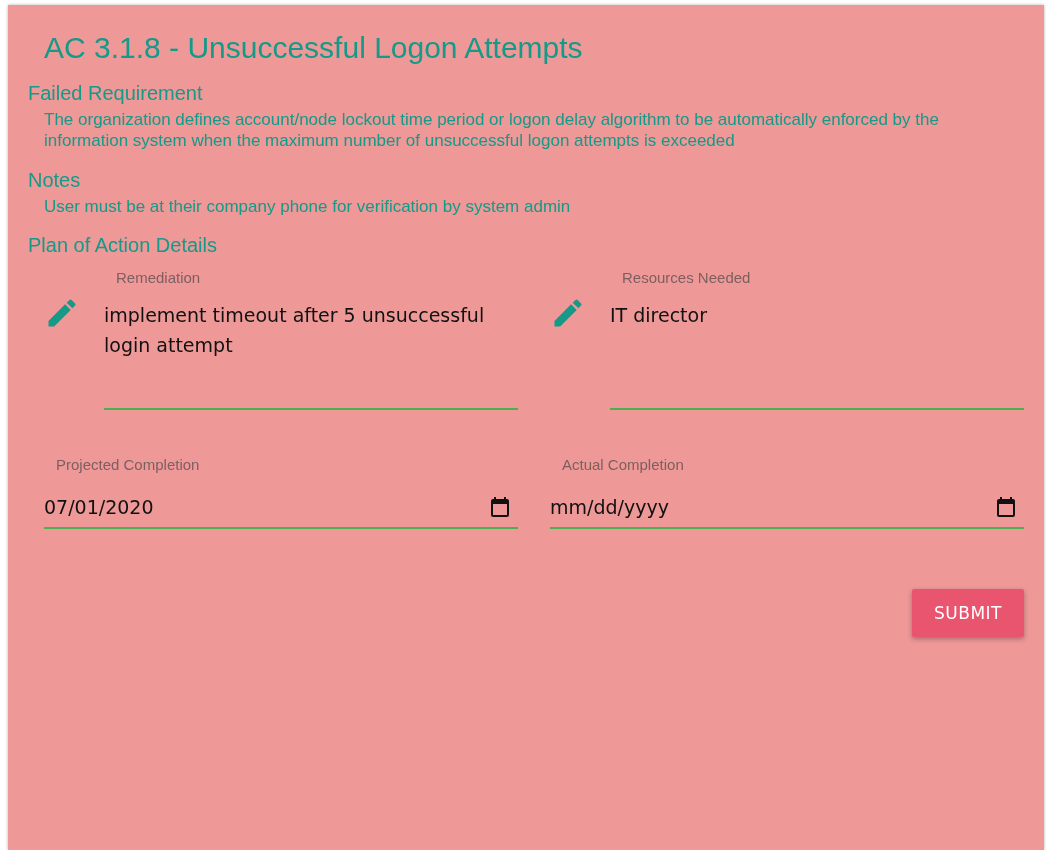  Describe the element at coordinates (314, 48) in the screenshot. I see `page-title: AC 3.1.8 - Unsuccessful Logon Attempts` at that location.